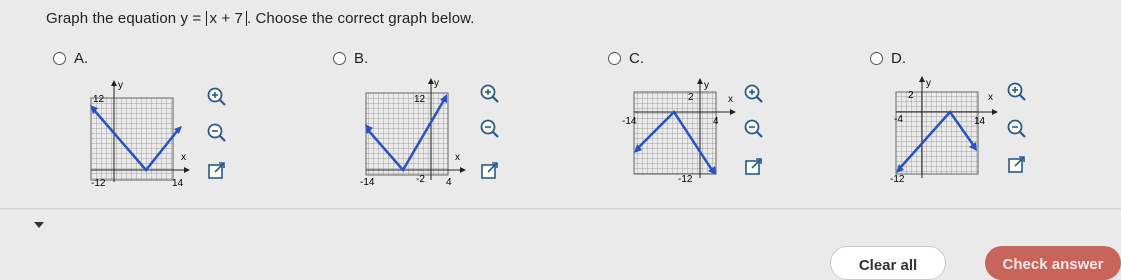 The height and width of the screenshot is (280, 1121). What do you see at coordinates (944, 130) in the screenshot?
I see `graph-option-d: y 2 x -4 14 -12` at bounding box center [944, 130].